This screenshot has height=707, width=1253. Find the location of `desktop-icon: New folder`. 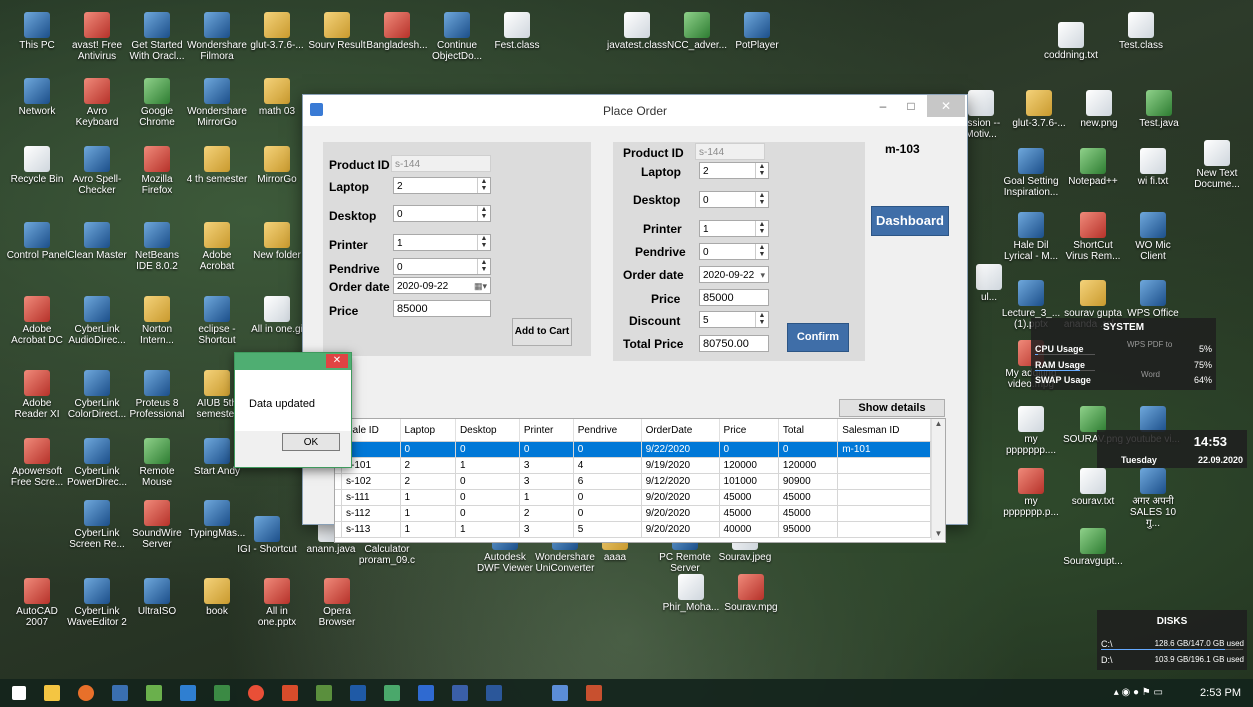

desktop-icon: New folder is located at coordinates (277, 241).